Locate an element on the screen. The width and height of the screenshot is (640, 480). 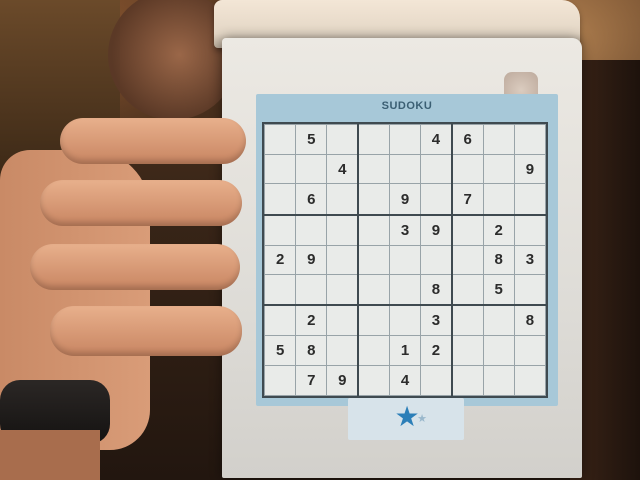
grid-row: 49 is located at coordinates (405, 169).